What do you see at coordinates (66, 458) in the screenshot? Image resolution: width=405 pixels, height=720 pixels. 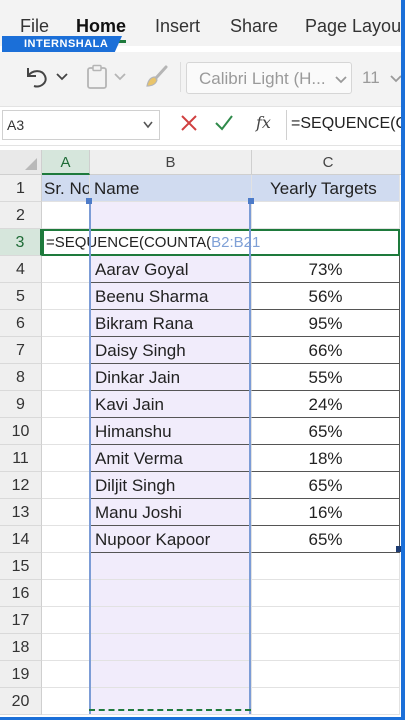 I see `cell-a11` at bounding box center [66, 458].